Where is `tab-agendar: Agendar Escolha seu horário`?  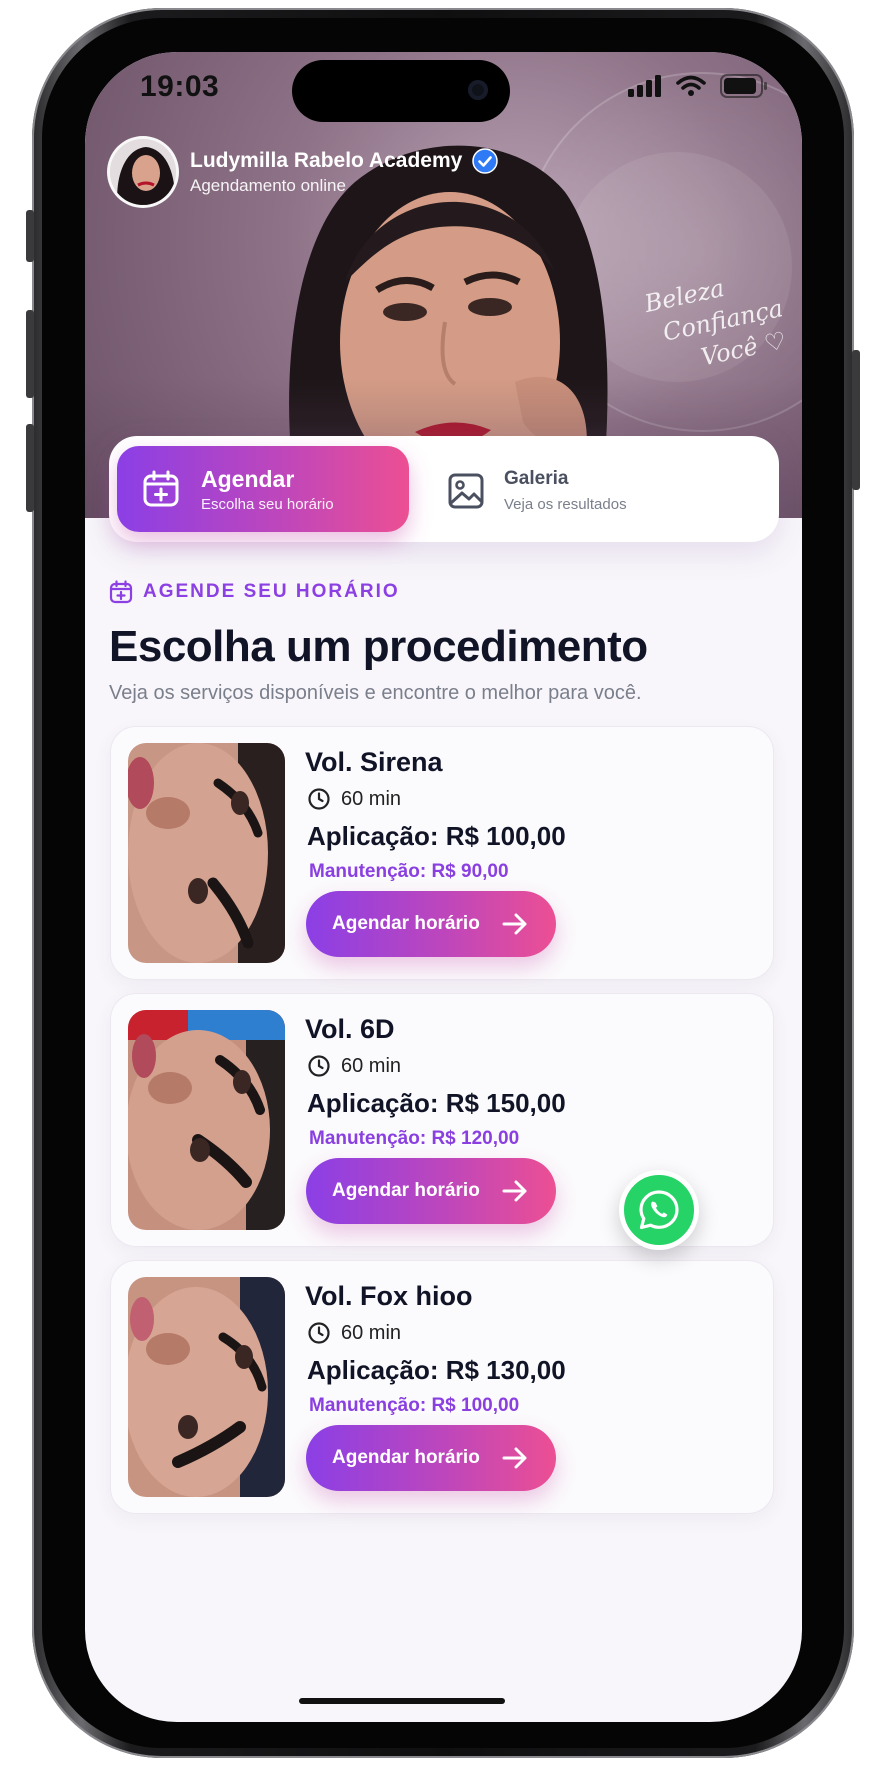
tab-agendar: Agendar Escolha seu horário is located at coordinates (263, 489).